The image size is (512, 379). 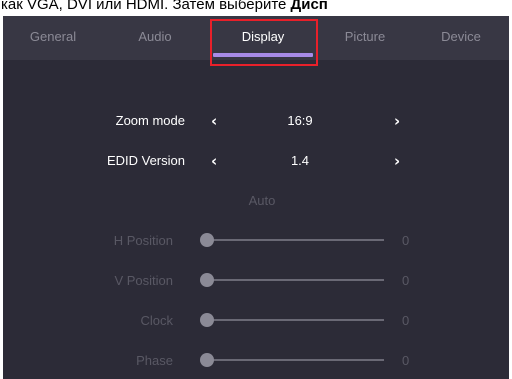 What do you see at coordinates (365, 38) in the screenshot?
I see `tab-picture: Picture` at bounding box center [365, 38].